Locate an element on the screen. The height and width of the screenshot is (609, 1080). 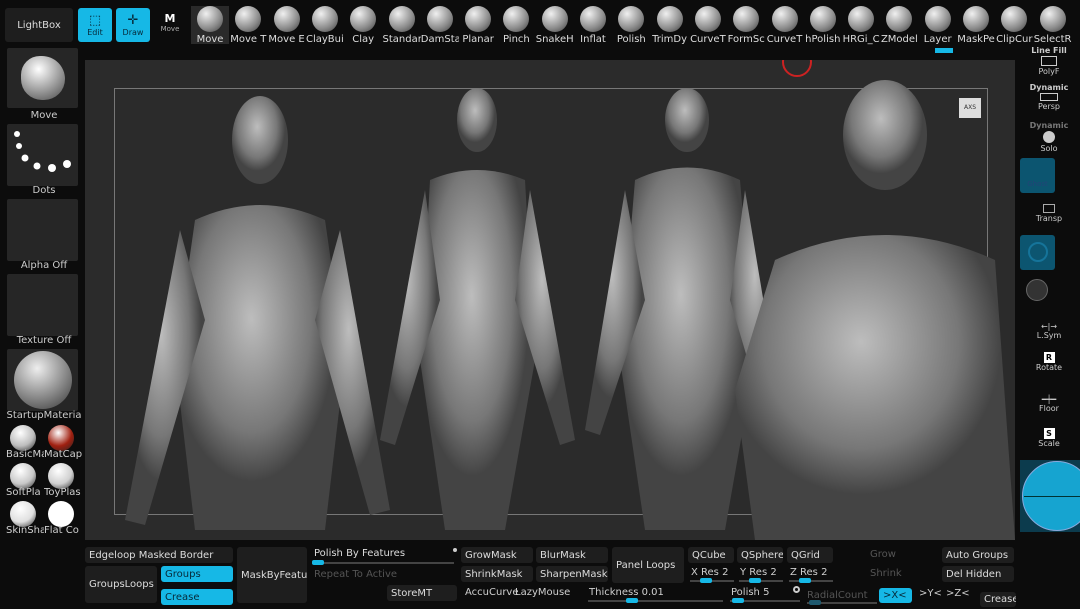
brush-15: CurveT is located at coordinates (785, 25).